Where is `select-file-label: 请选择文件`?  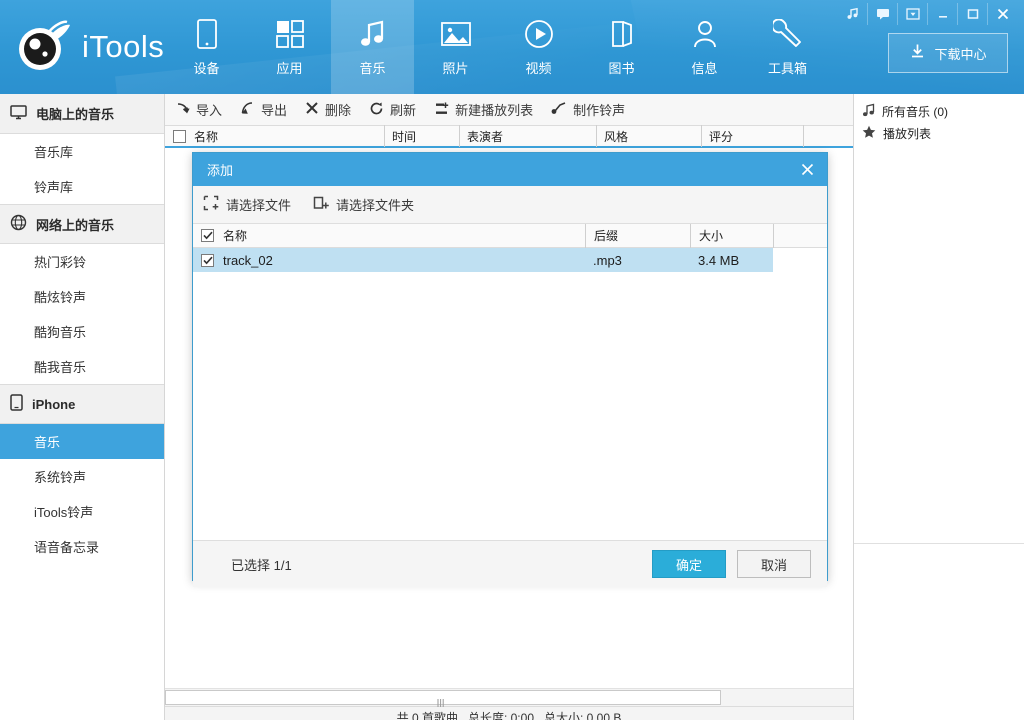 select-file-label: 请选择文件 is located at coordinates (259, 205).